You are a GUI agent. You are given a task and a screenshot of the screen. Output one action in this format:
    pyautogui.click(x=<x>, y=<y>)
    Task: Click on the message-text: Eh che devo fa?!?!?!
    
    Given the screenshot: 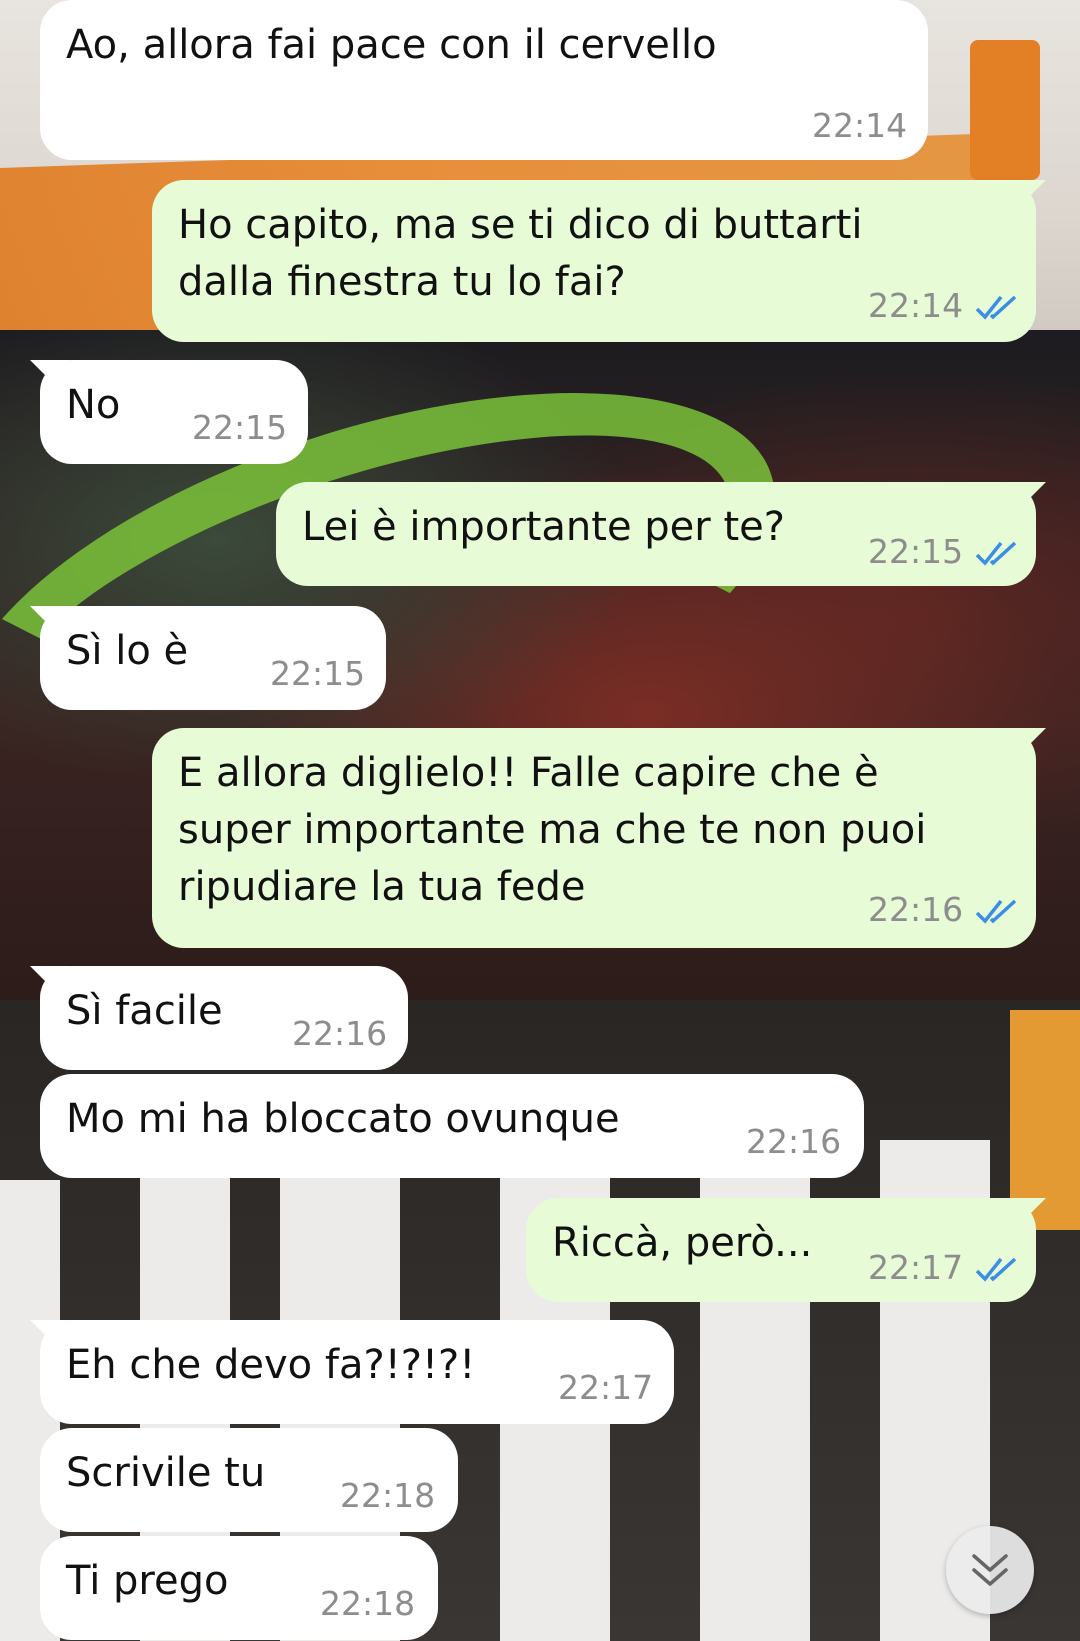 What is the action you would take?
    pyautogui.click(x=271, y=1365)
    